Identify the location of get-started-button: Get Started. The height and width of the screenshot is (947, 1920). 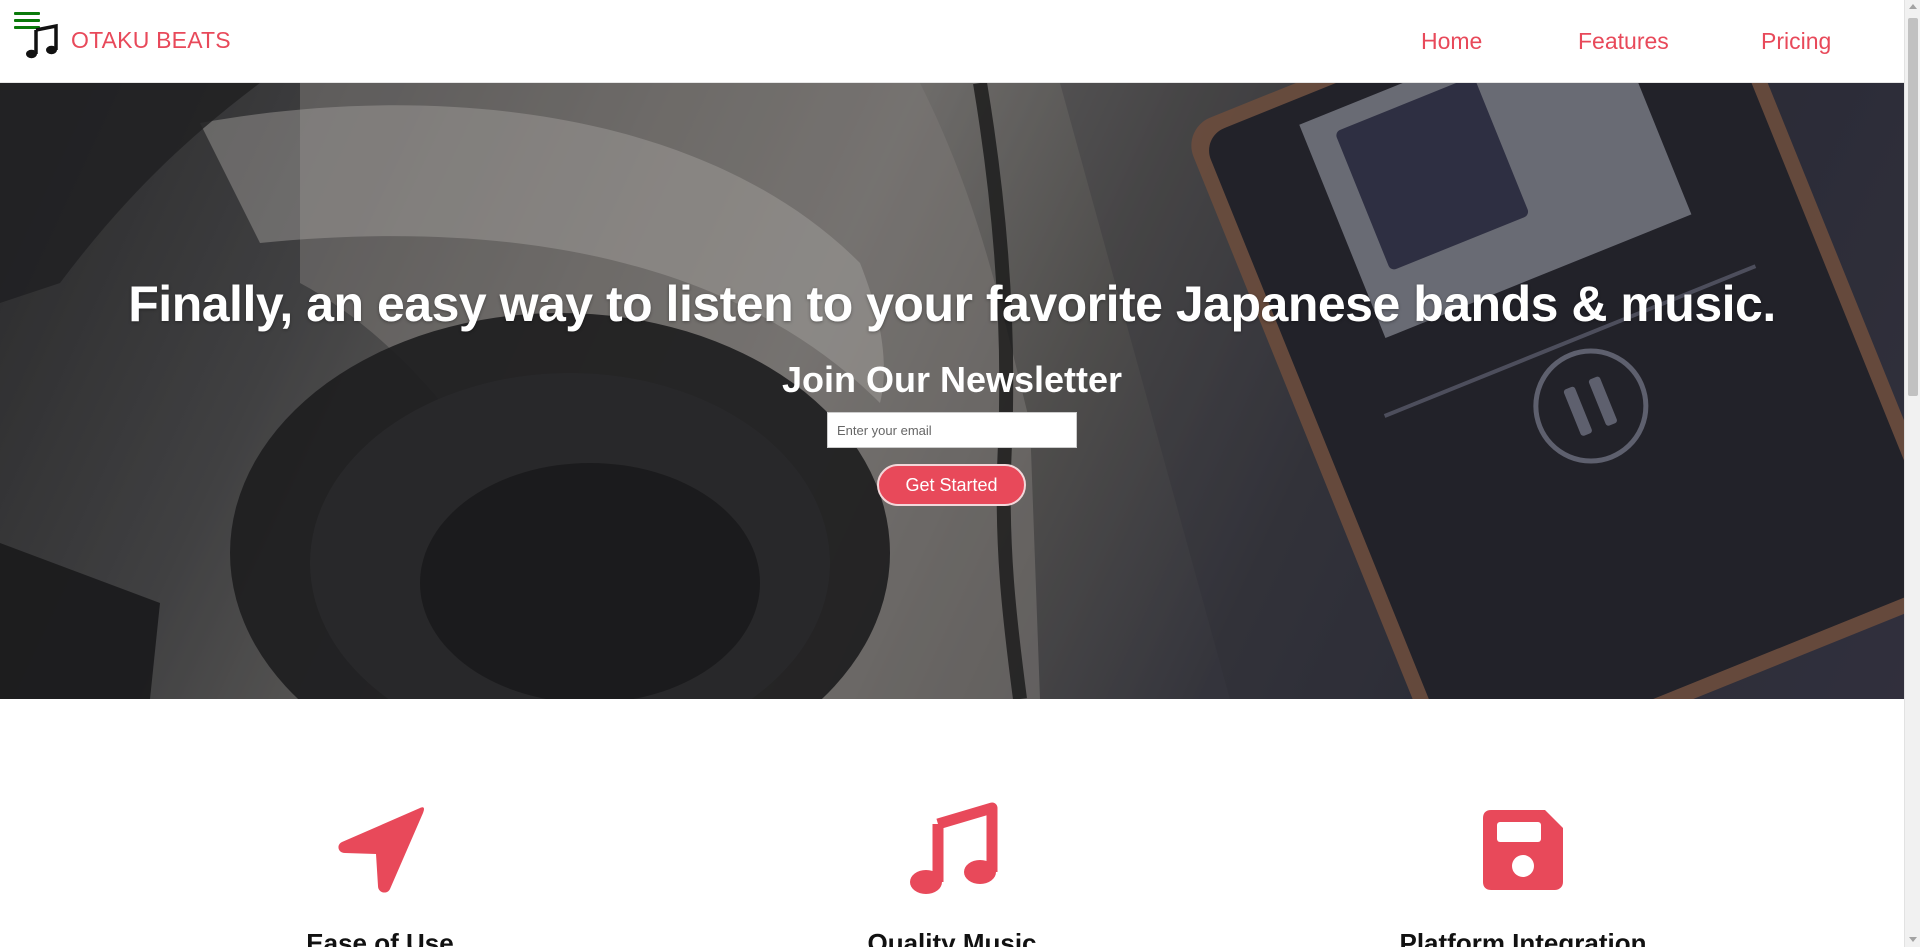
(951, 485).